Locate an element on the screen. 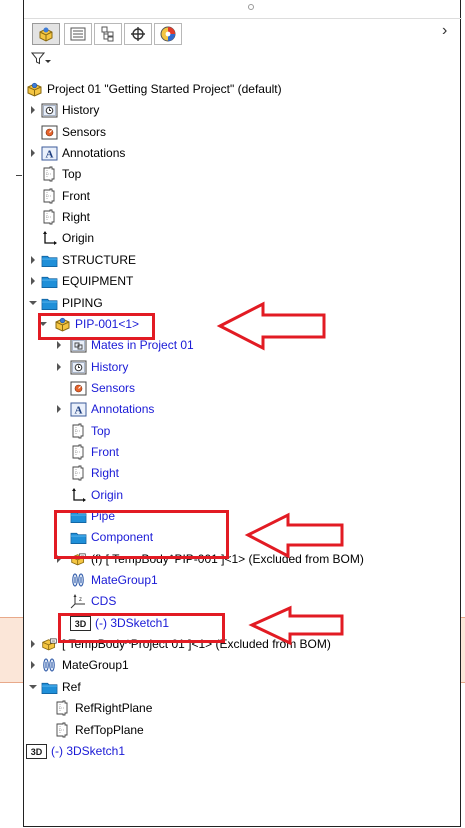 This screenshot has height=828, width=465. filter-dropdown-arrow-icon is located at coordinates (48, 61).